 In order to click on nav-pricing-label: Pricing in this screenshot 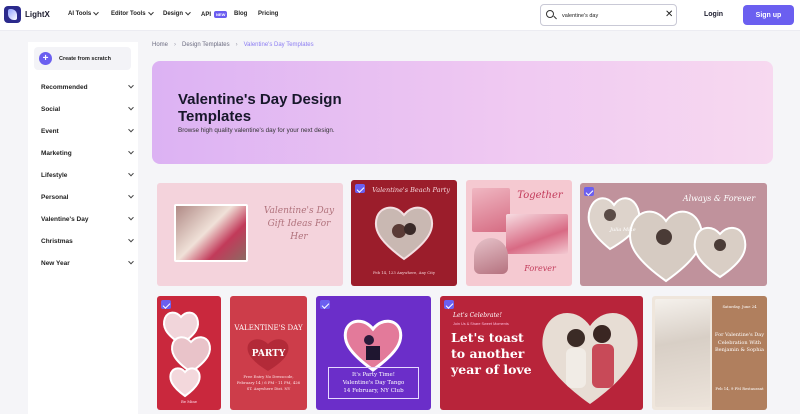, I will do `click(268, 14)`.